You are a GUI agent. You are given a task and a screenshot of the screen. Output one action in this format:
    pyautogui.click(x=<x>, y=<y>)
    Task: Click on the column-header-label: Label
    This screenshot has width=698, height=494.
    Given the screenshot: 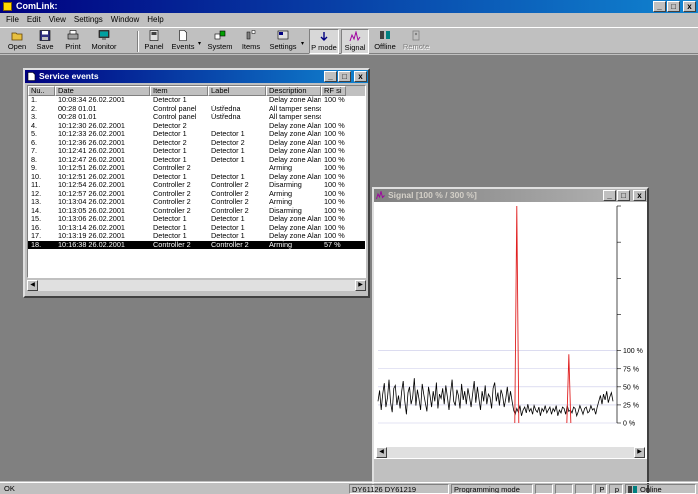 What is the action you would take?
    pyautogui.click(x=237, y=91)
    